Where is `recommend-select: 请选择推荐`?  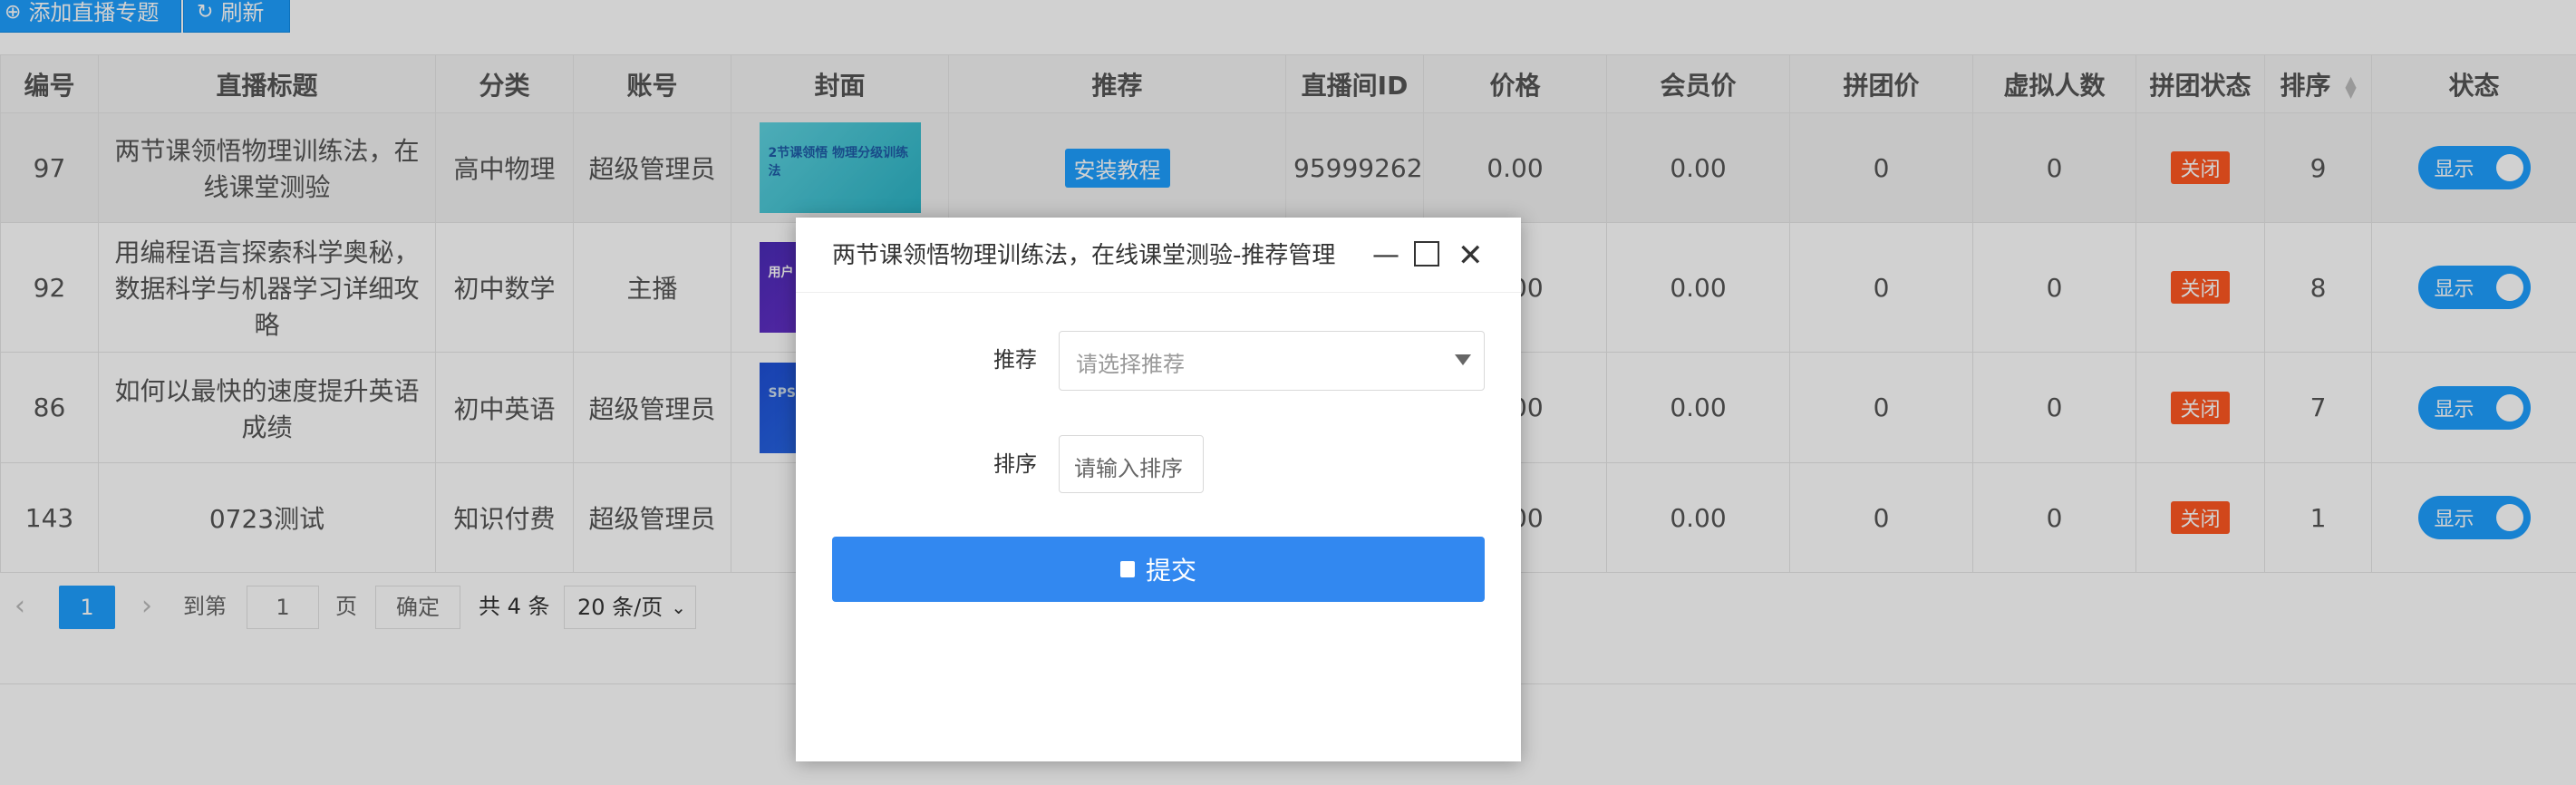
recommend-select: 请选择推荐 is located at coordinates (1272, 361).